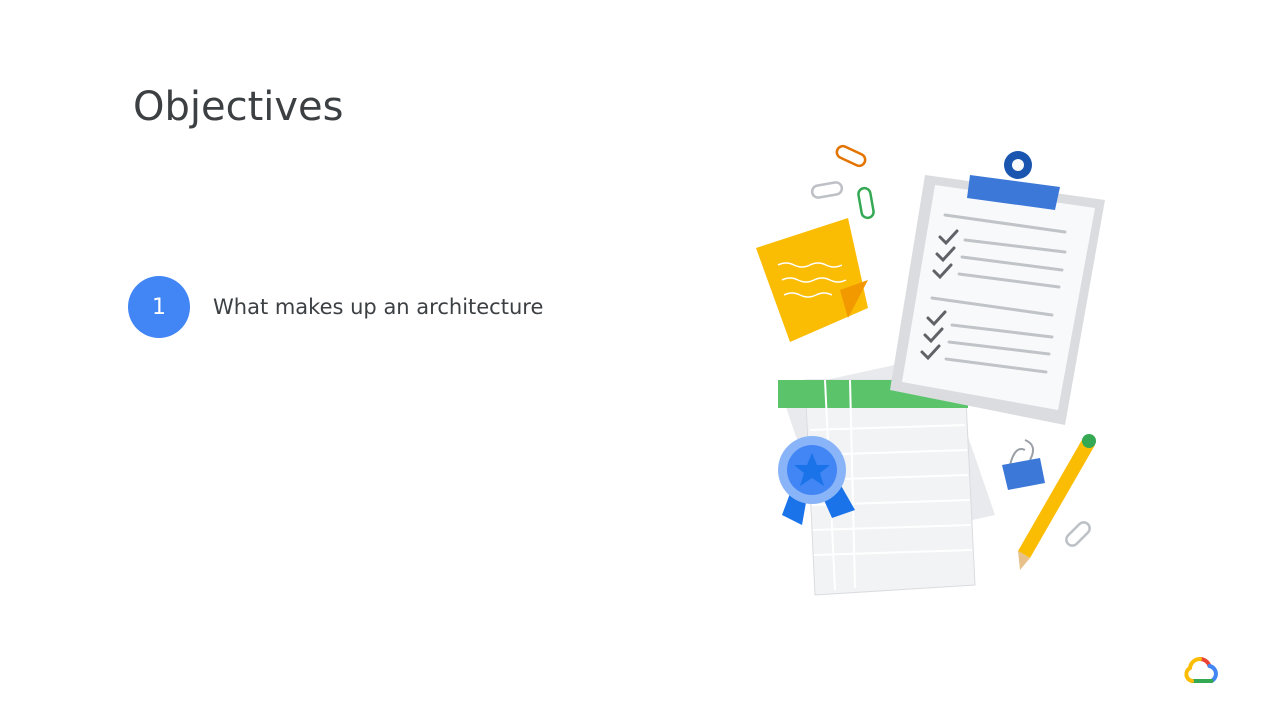 This screenshot has width=1280, height=720. I want to click on pencil-icon, so click(1057, 502).